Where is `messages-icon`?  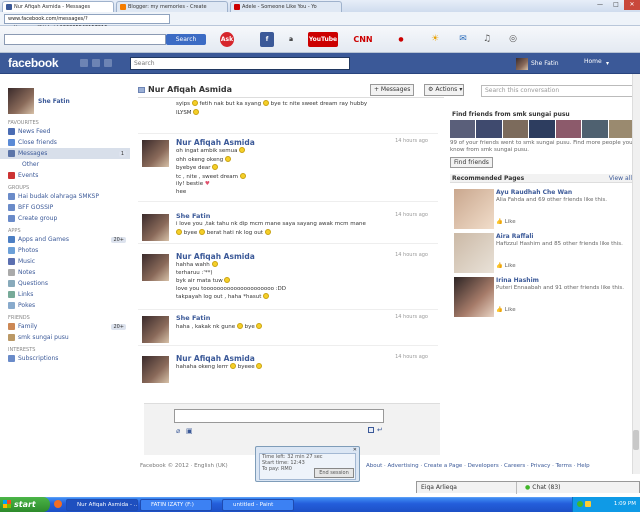
messages-icon is located at coordinates (96, 63).